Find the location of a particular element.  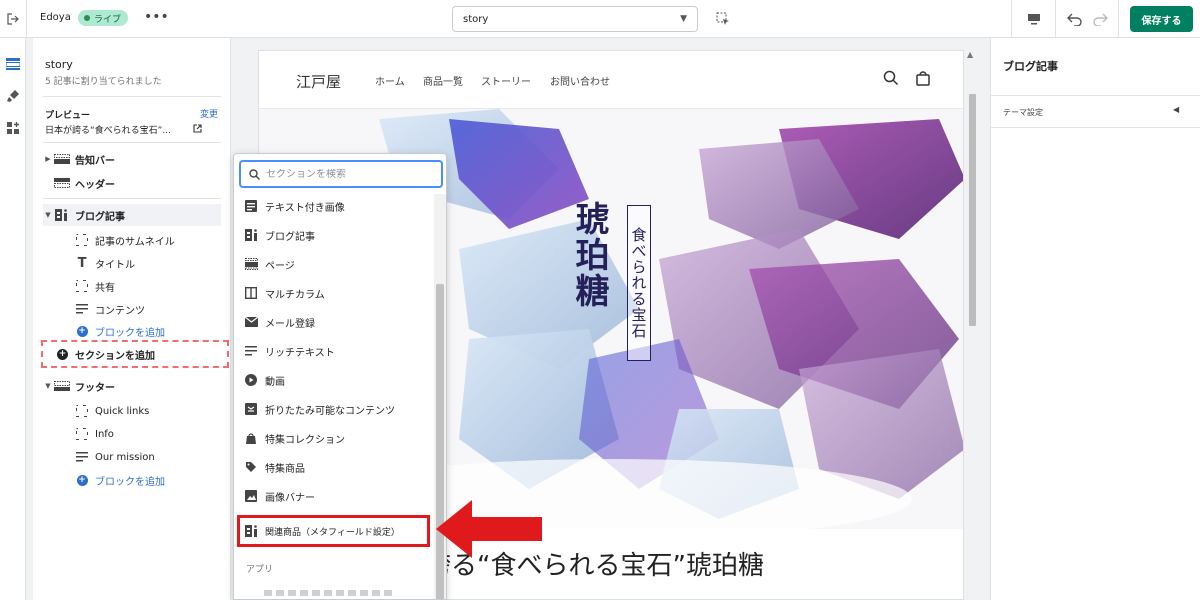

rail-theme-settings-button is located at coordinates (13, 96).